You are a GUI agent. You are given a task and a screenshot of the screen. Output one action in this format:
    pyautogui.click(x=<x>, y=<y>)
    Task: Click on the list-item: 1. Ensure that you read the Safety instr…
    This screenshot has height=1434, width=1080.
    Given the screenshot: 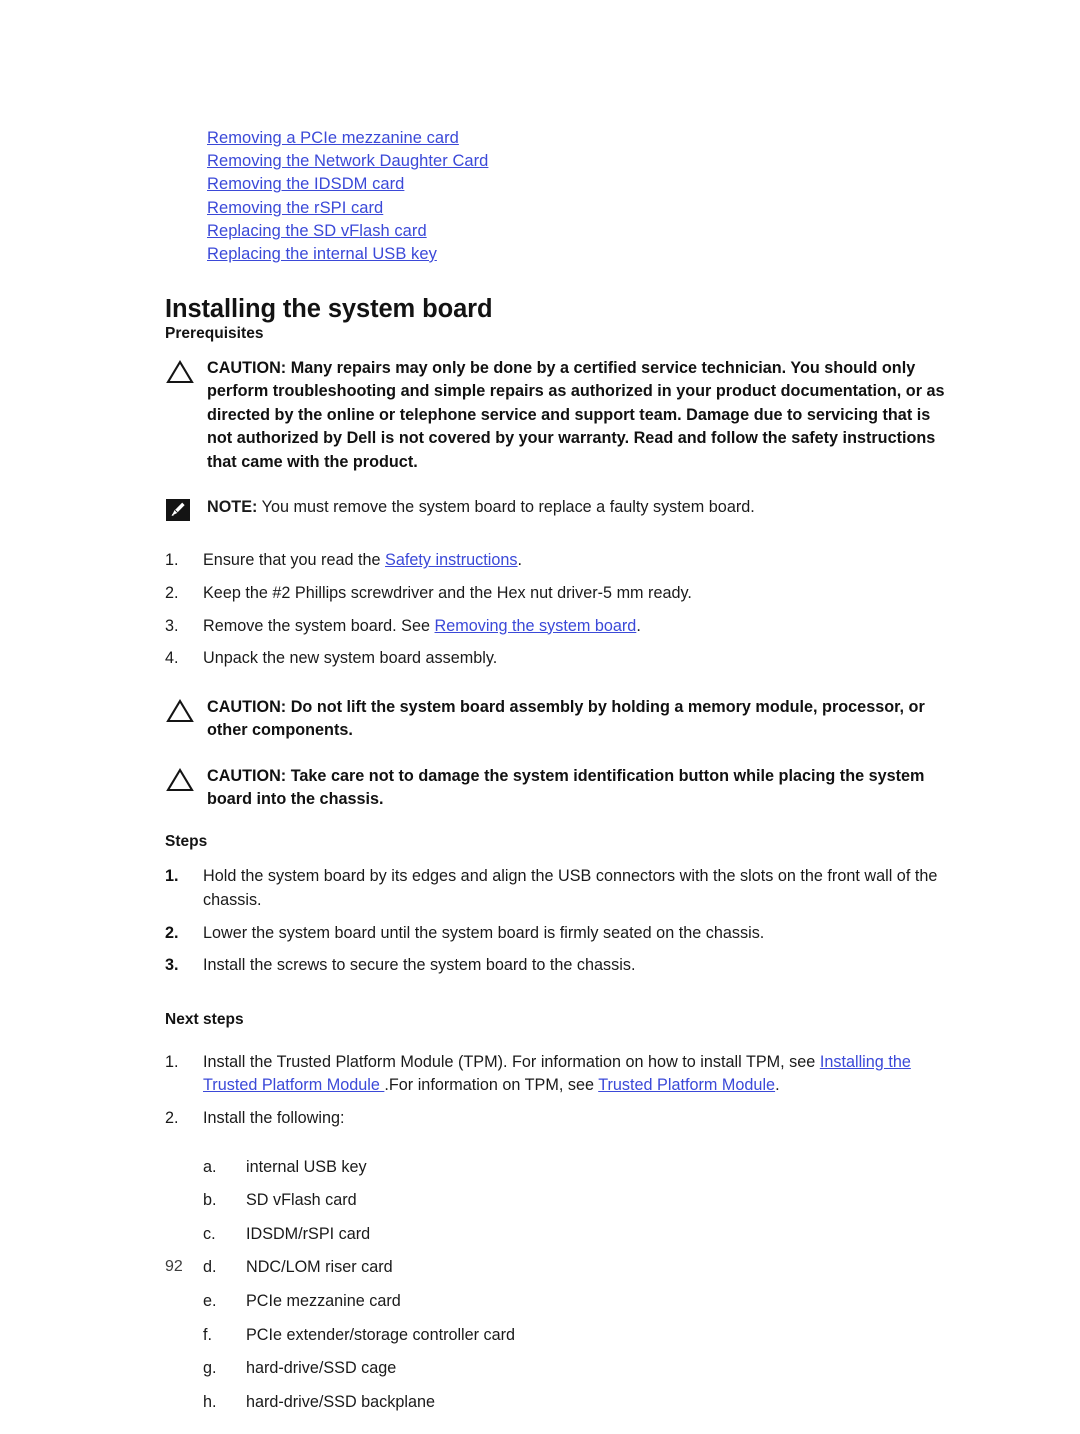 What is the action you would take?
    pyautogui.click(x=557, y=561)
    